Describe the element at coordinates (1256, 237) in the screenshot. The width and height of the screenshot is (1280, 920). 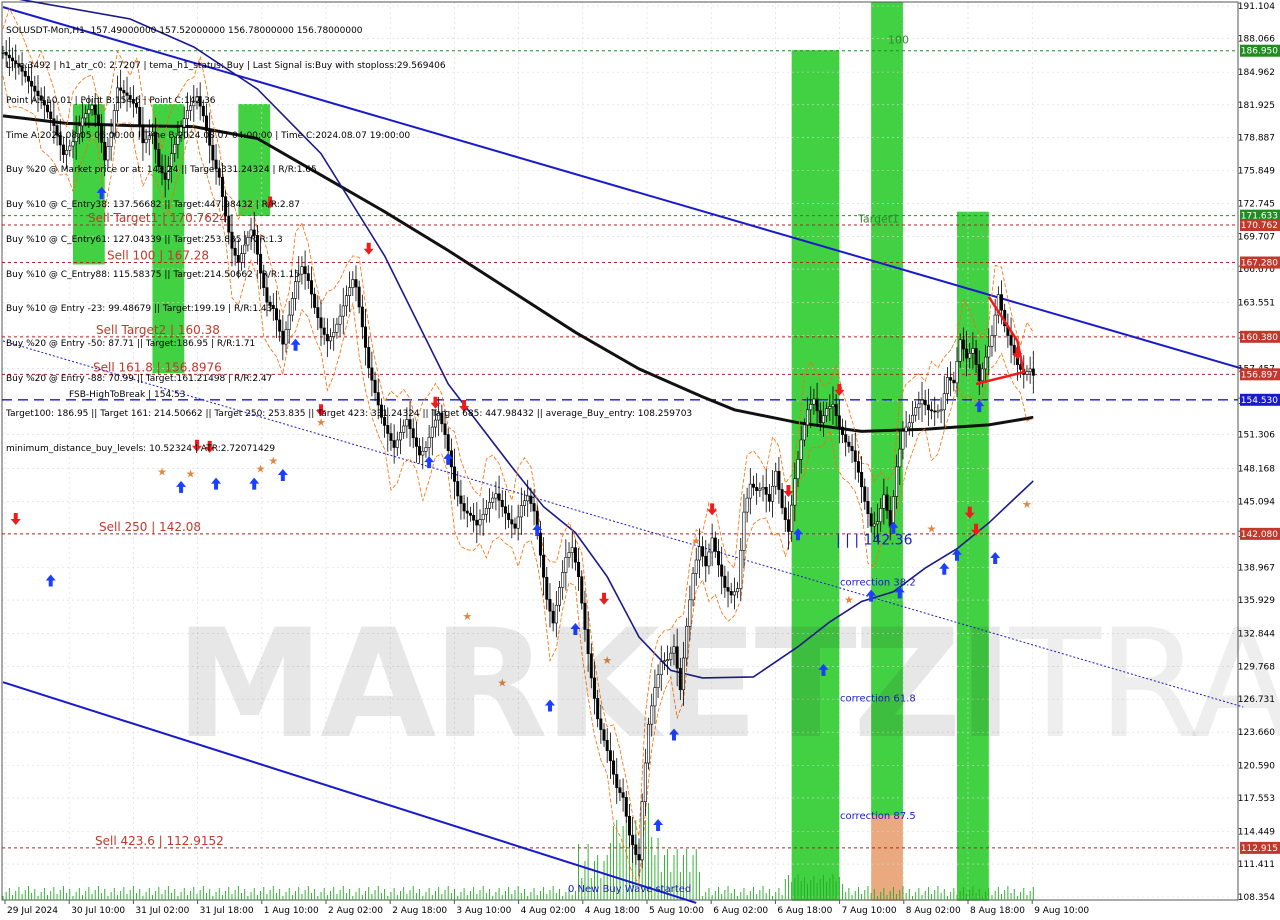
I see `y-tick-label: 169.707` at that location.